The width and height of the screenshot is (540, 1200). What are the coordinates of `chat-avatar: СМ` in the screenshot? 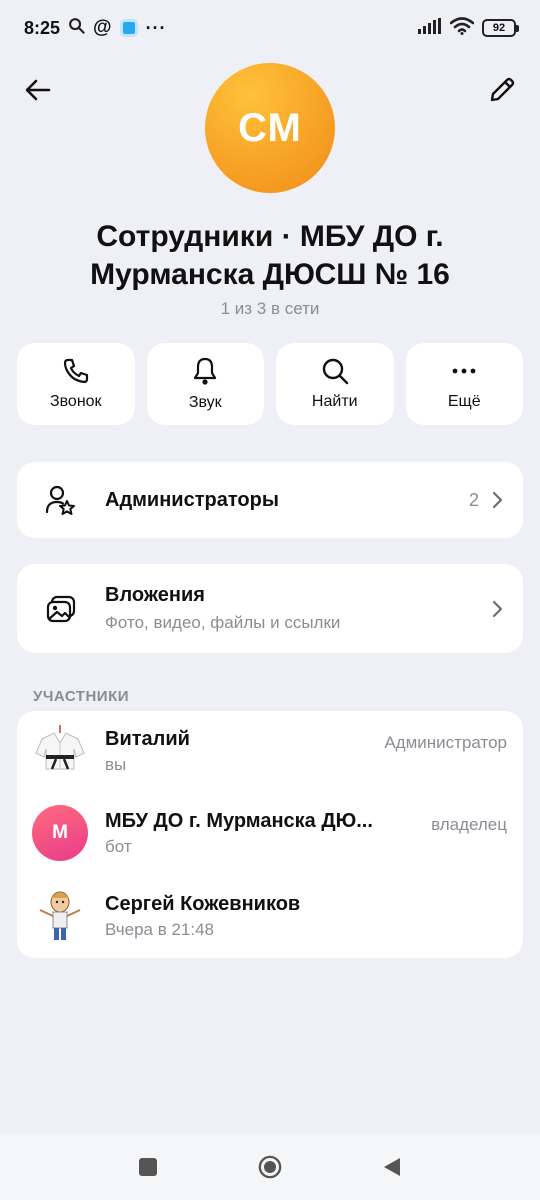 It's located at (270, 128).